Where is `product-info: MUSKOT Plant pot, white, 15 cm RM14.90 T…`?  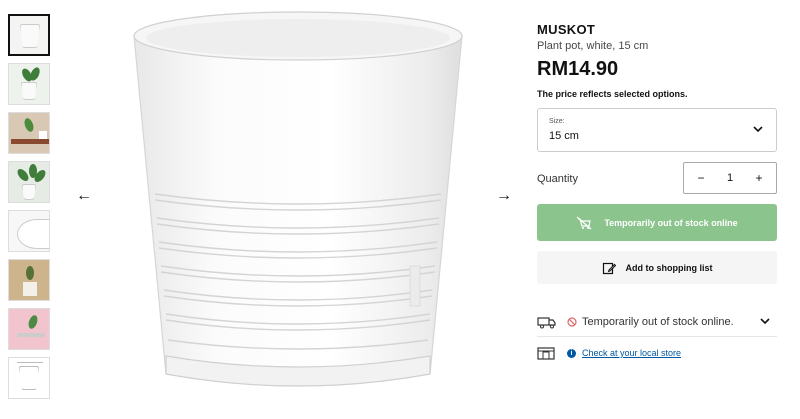 product-info: MUSKOT Plant pot, white, 15 cm RM14.90 T… is located at coordinates (657, 60).